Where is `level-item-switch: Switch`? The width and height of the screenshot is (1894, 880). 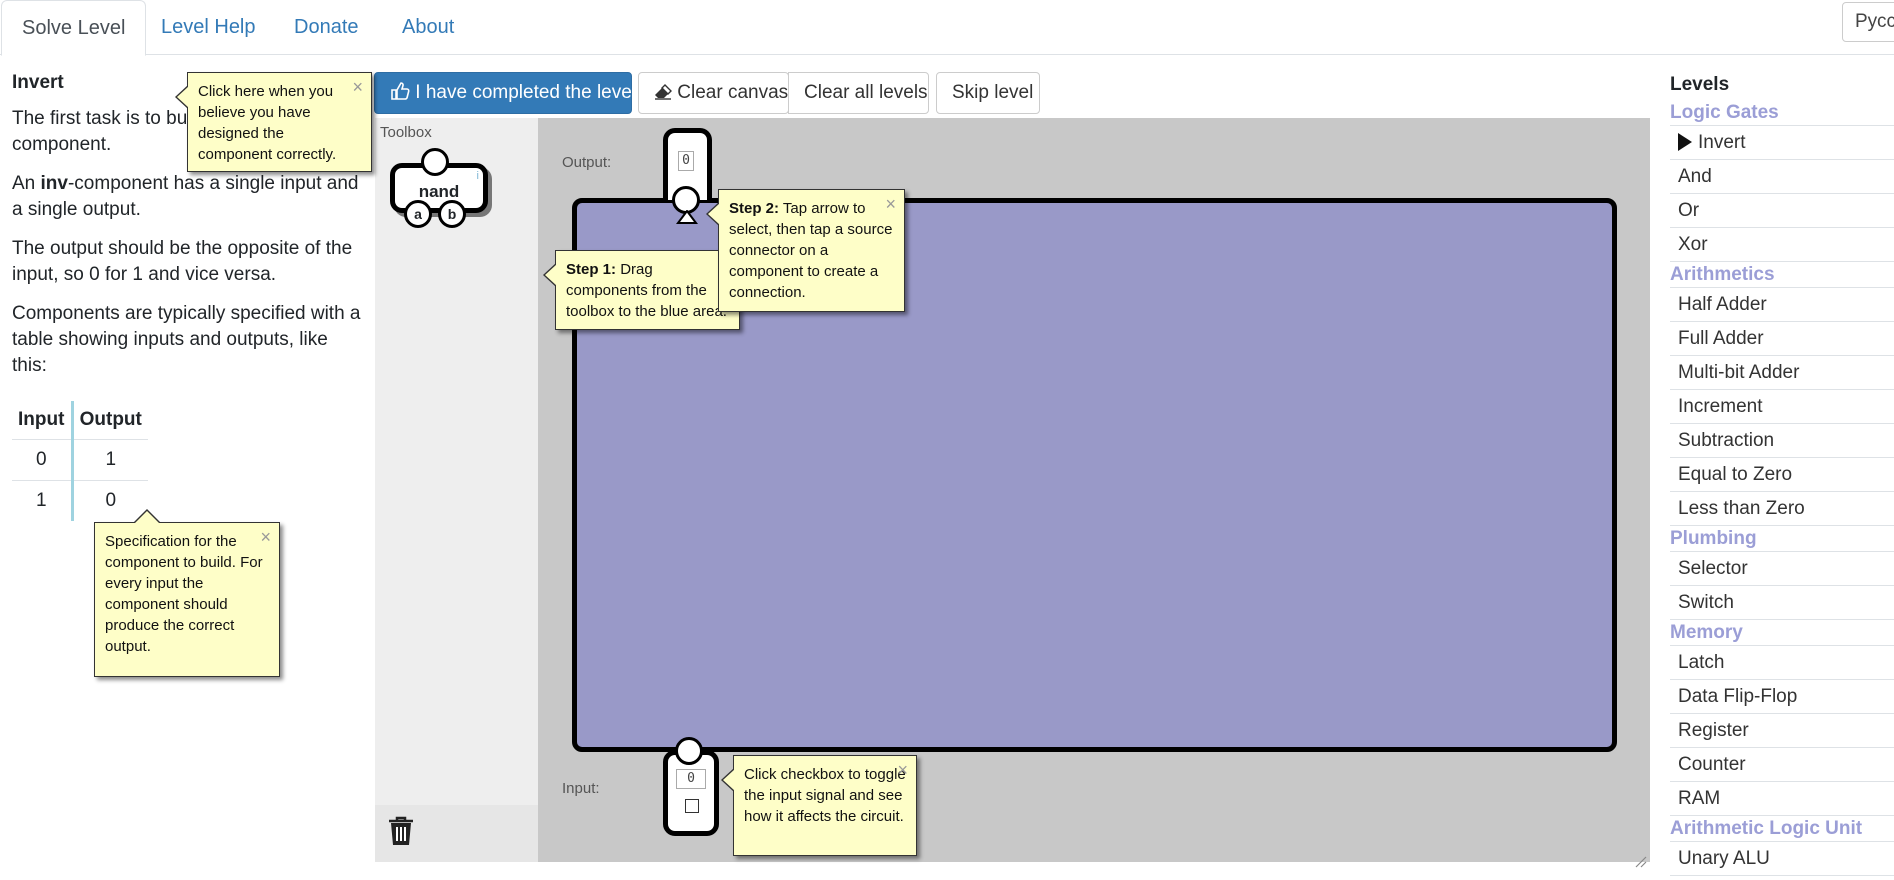 level-item-switch: Switch is located at coordinates (1782, 603).